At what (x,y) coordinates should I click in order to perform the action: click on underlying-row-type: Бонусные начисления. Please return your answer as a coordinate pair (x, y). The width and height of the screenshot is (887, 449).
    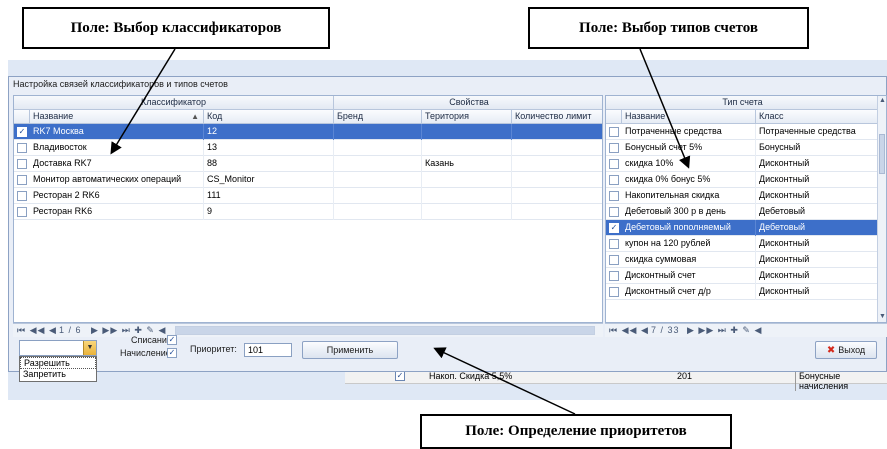
    Looking at the image, I should click on (841, 381).